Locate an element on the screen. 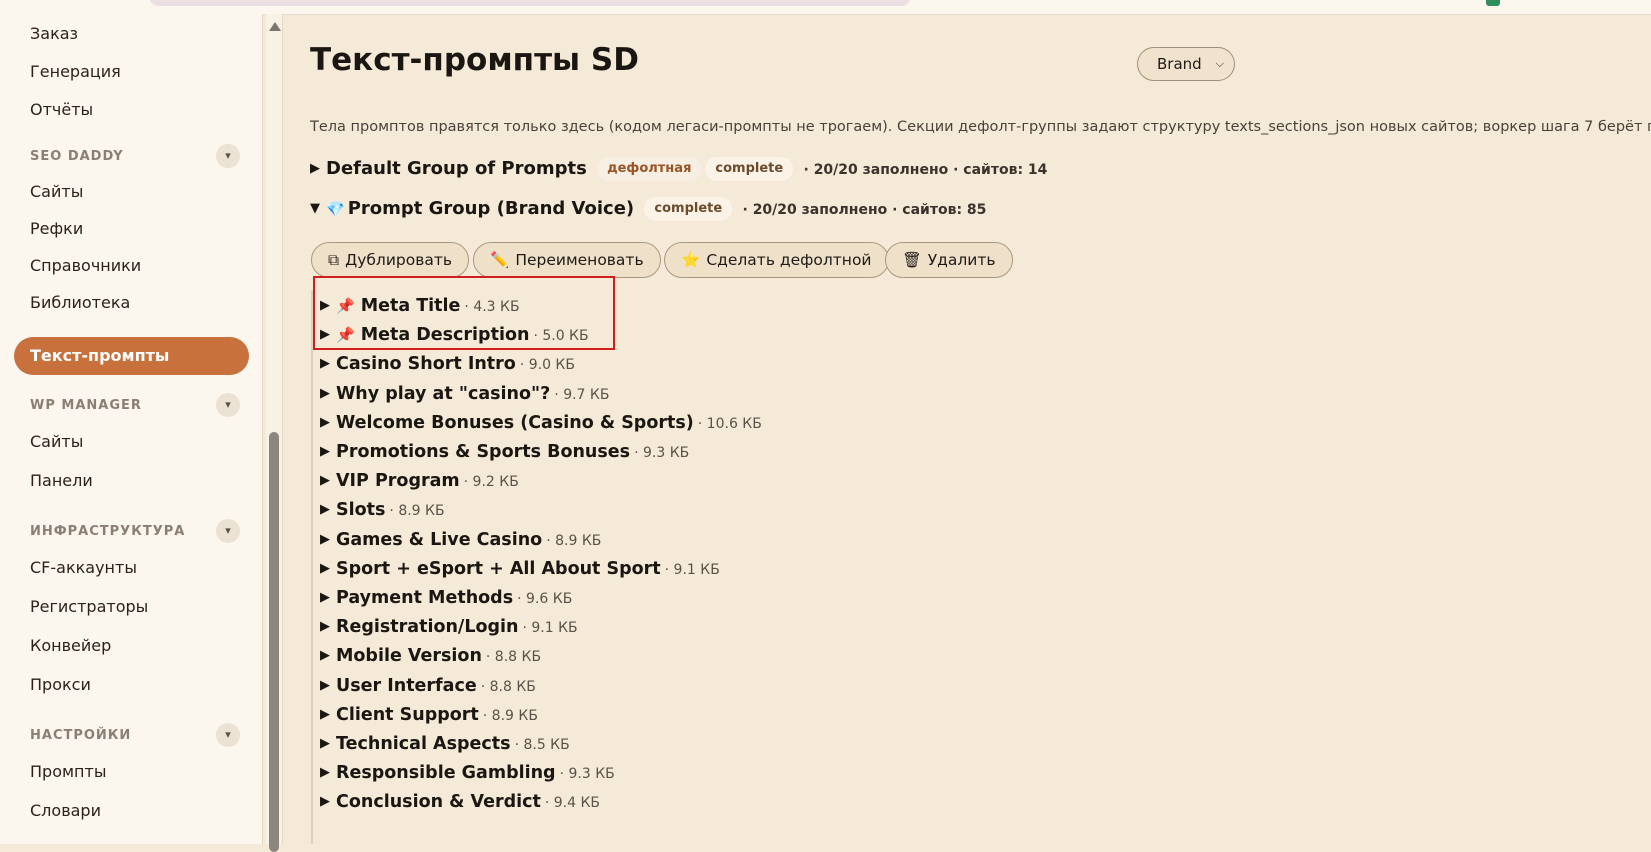  brand-select-value: Brand is located at coordinates (1179, 64).